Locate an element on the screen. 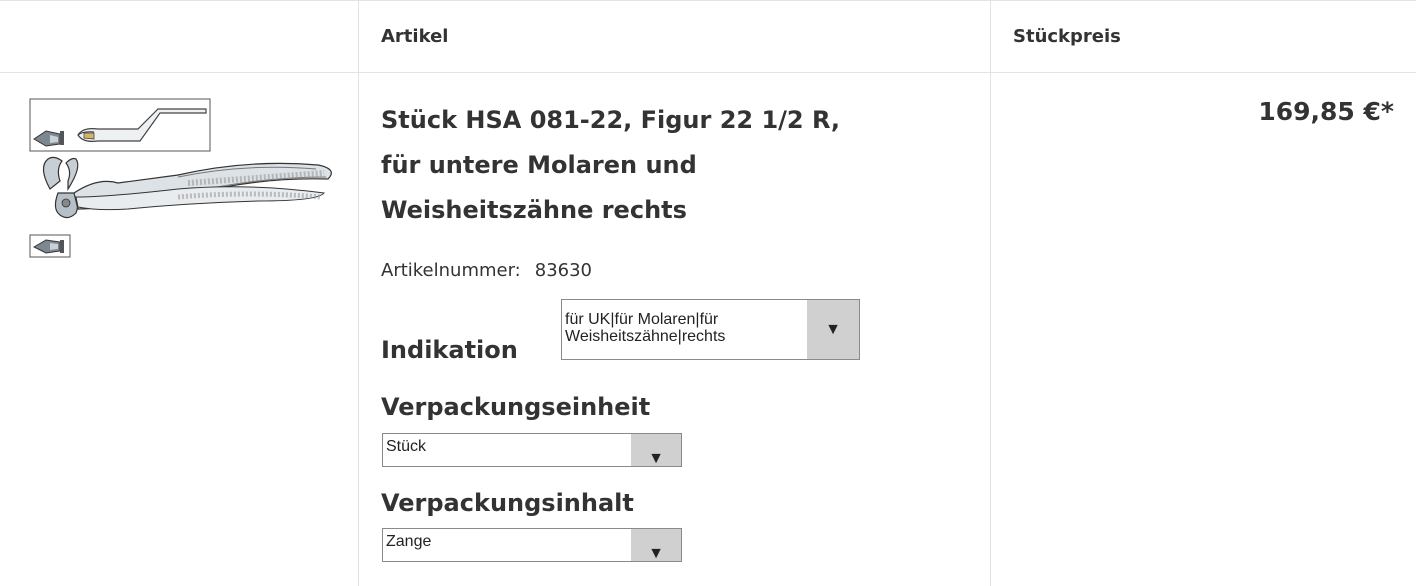 The image size is (1416, 586). column-header-article: Artikel is located at coordinates (415, 36).